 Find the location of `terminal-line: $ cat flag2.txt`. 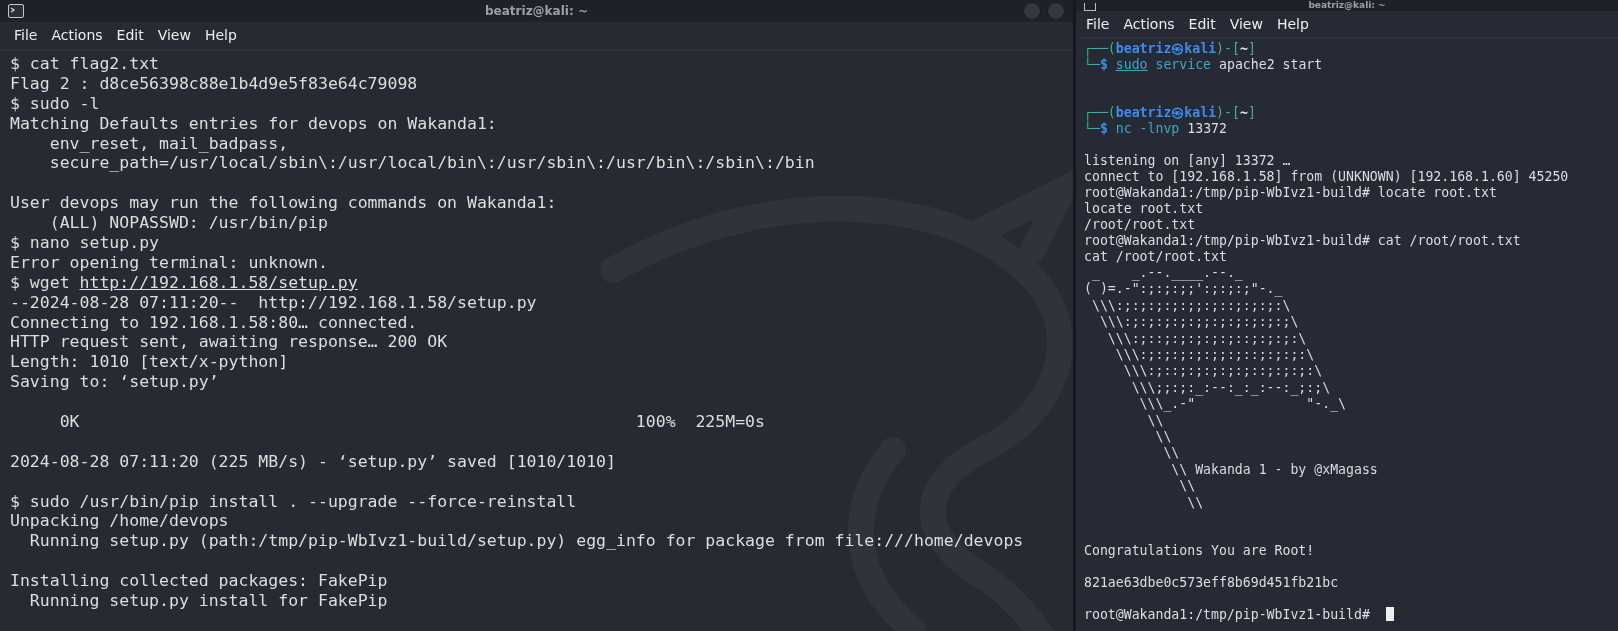

terminal-line: $ cat flag2.txt is located at coordinates (84, 64).